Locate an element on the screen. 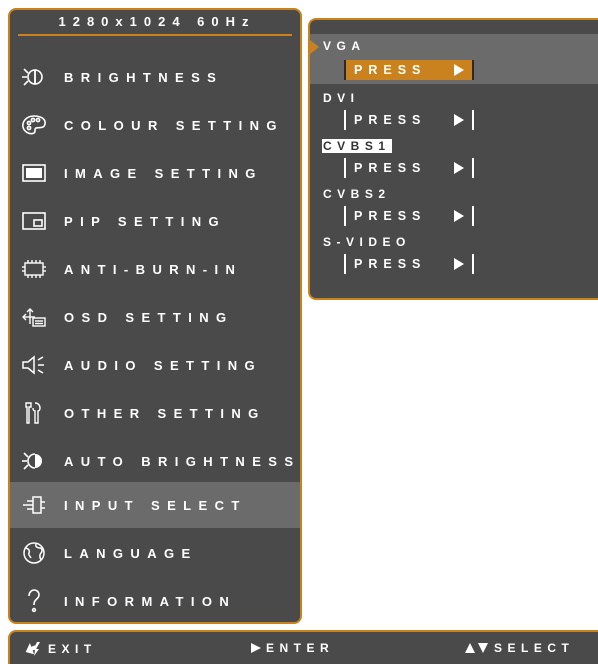 This screenshot has width=598, height=664. menu-label: BRIGHTNESS is located at coordinates (144, 77).